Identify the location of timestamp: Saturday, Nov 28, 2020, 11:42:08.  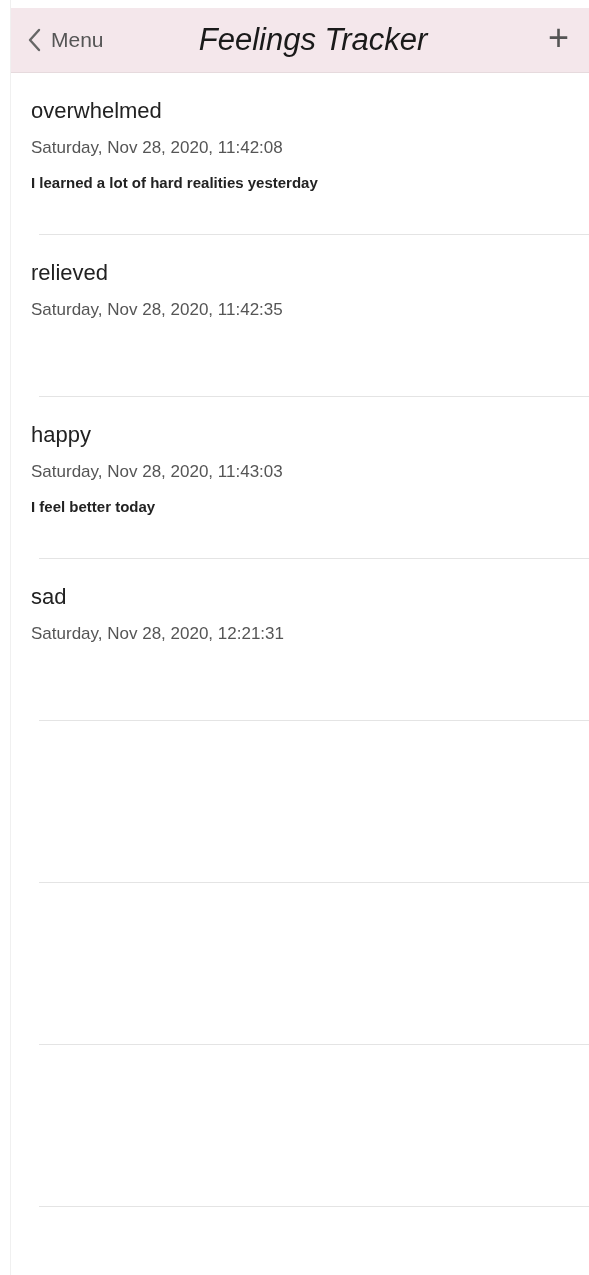
(157, 148).